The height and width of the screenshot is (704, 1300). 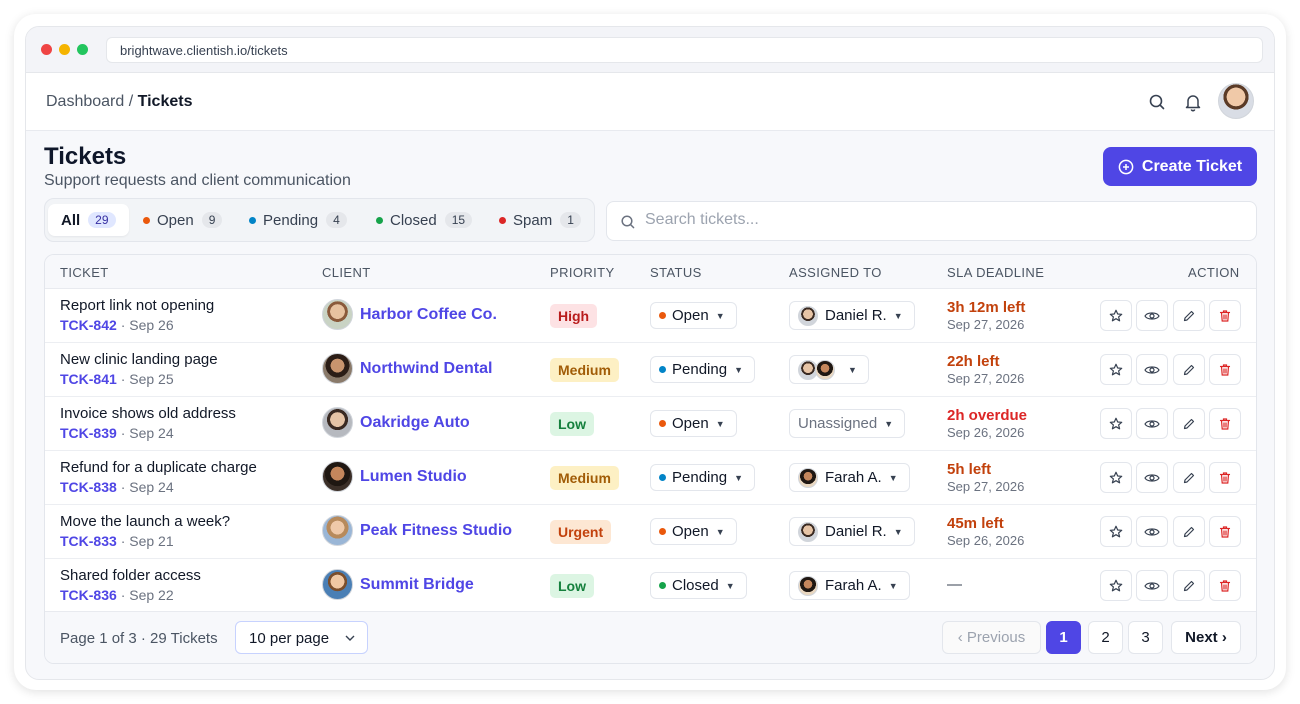 I want to click on breadcrumb-dashboard: Dashboard, so click(x=85, y=101).